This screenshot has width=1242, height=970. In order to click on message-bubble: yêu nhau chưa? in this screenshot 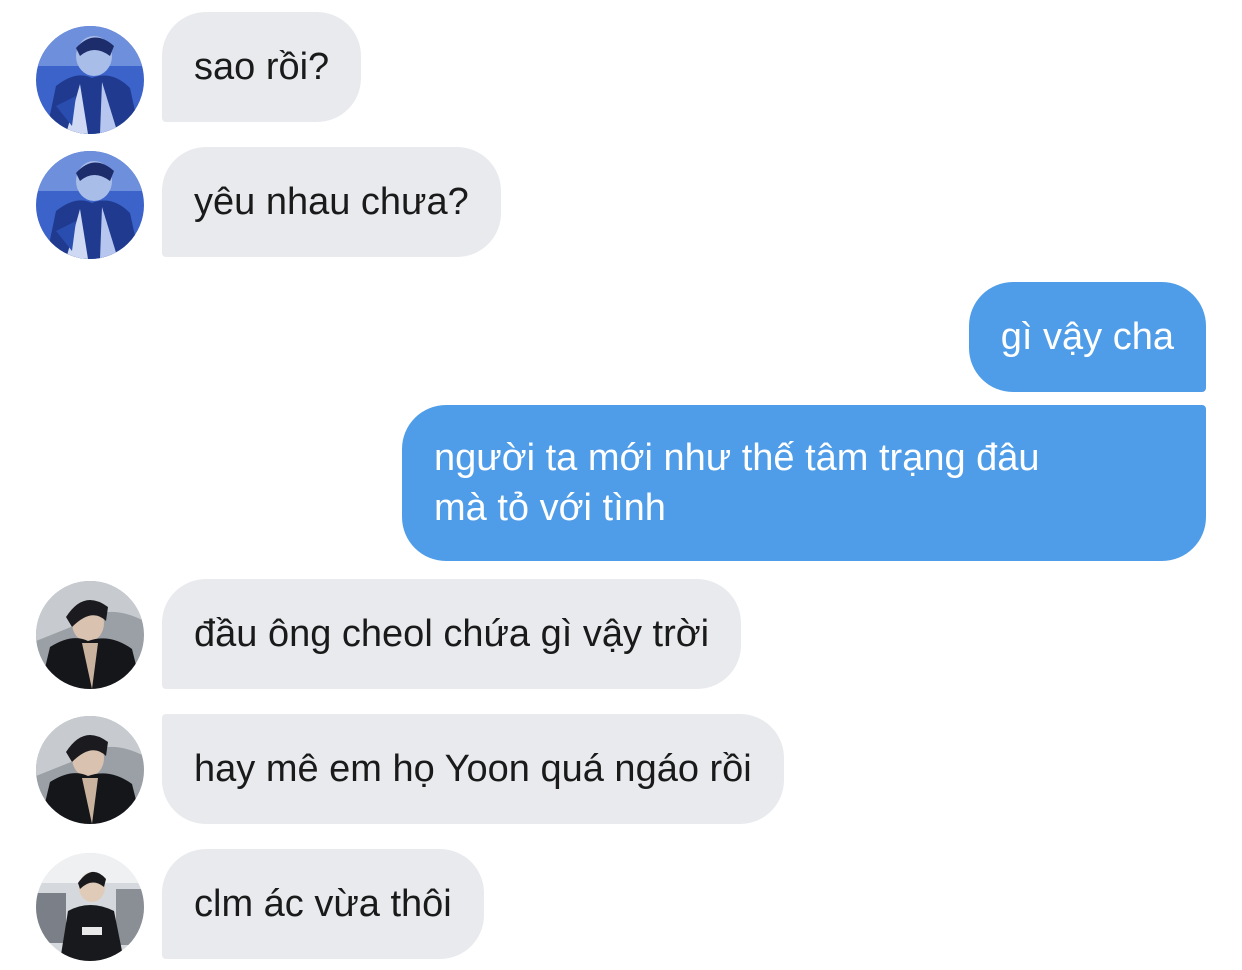, I will do `click(331, 202)`.